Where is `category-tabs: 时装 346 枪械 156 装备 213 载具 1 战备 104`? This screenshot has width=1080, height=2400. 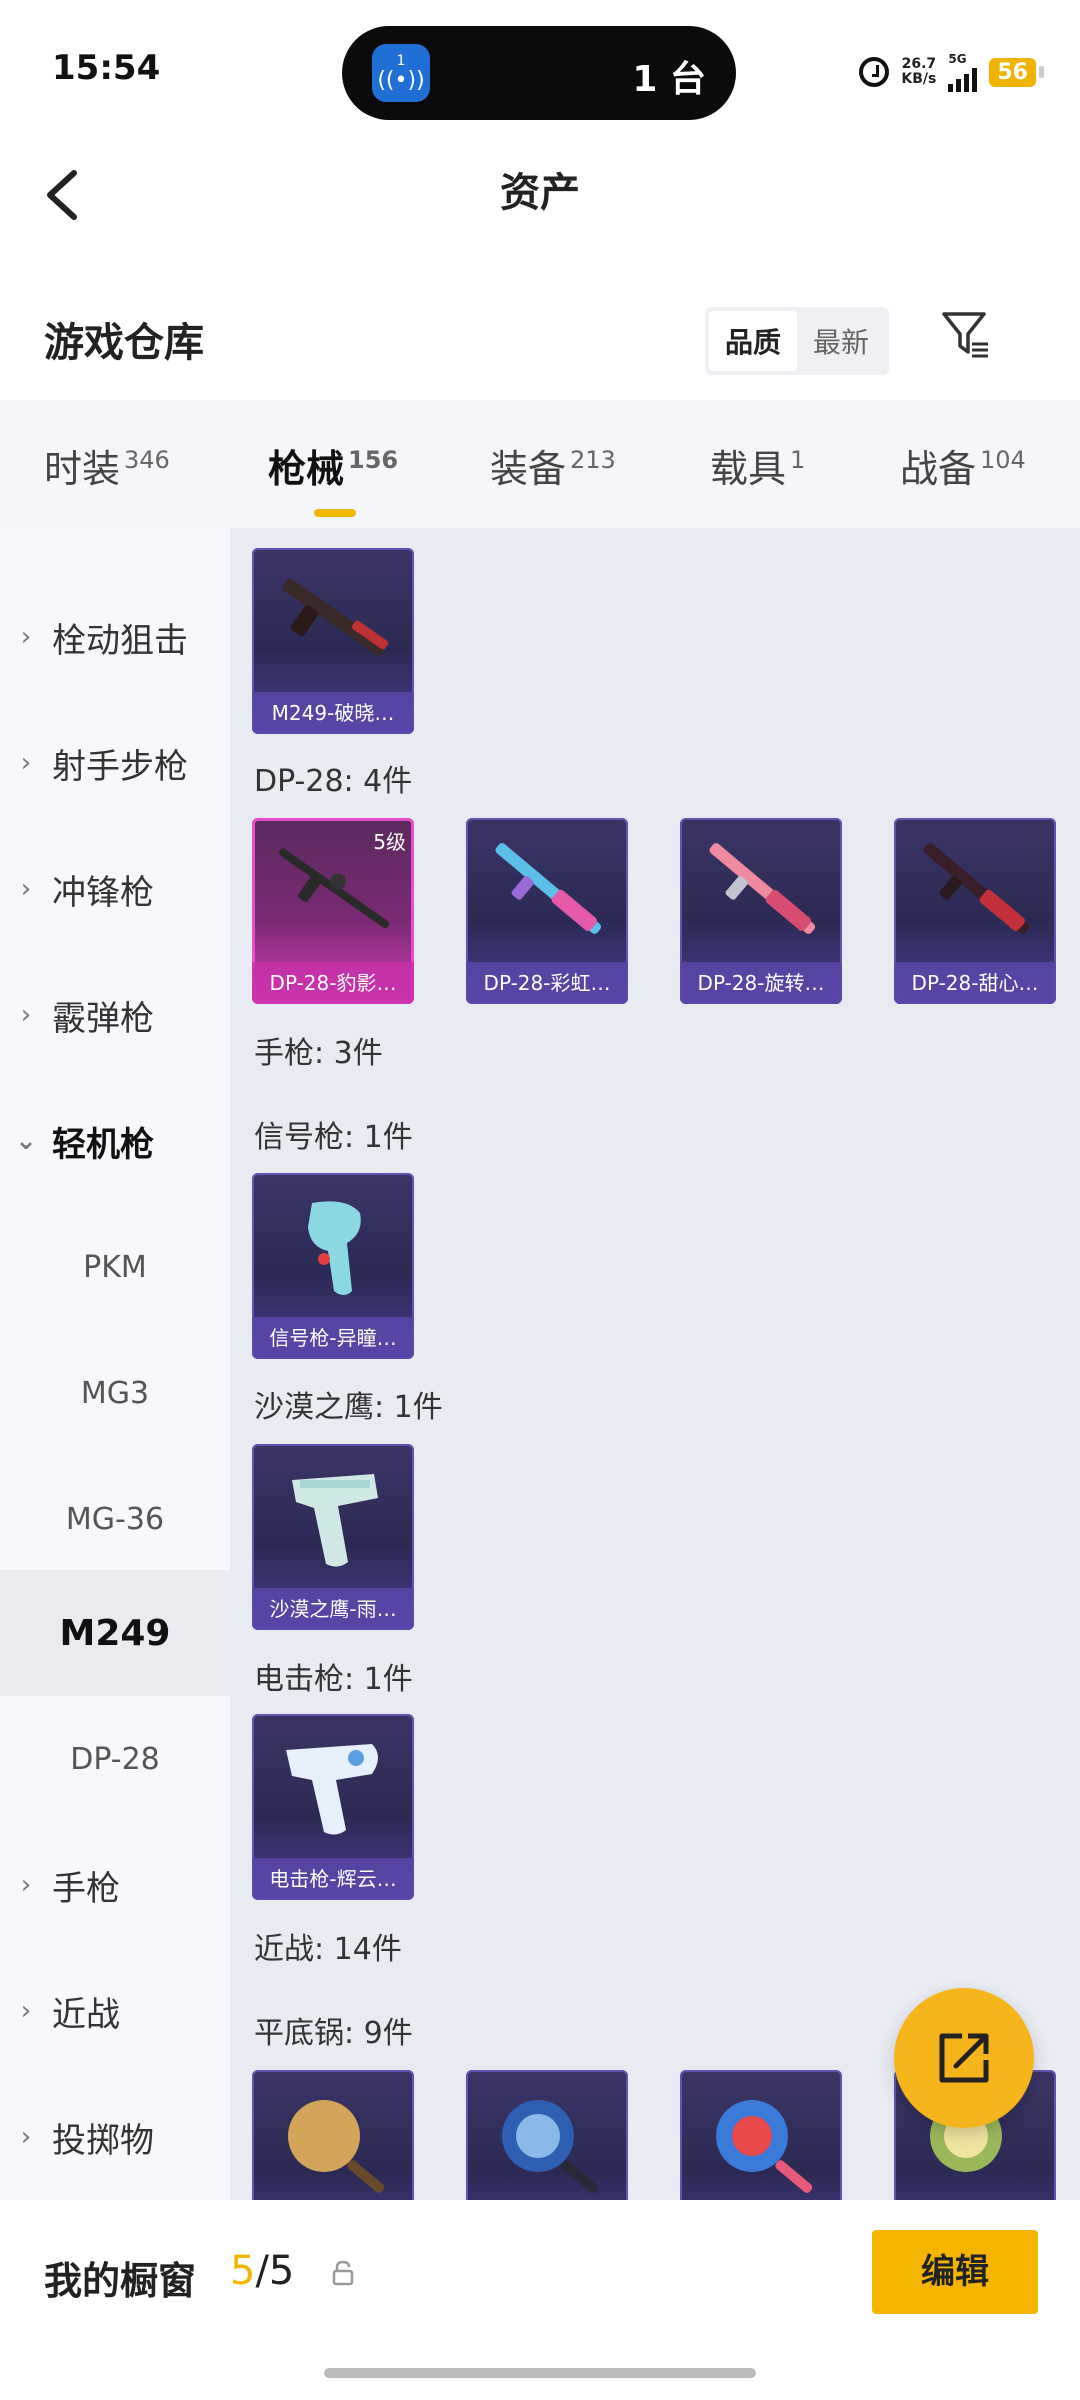 category-tabs: 时装 346 枪械 156 装备 213 载具 1 战备 104 is located at coordinates (540, 464).